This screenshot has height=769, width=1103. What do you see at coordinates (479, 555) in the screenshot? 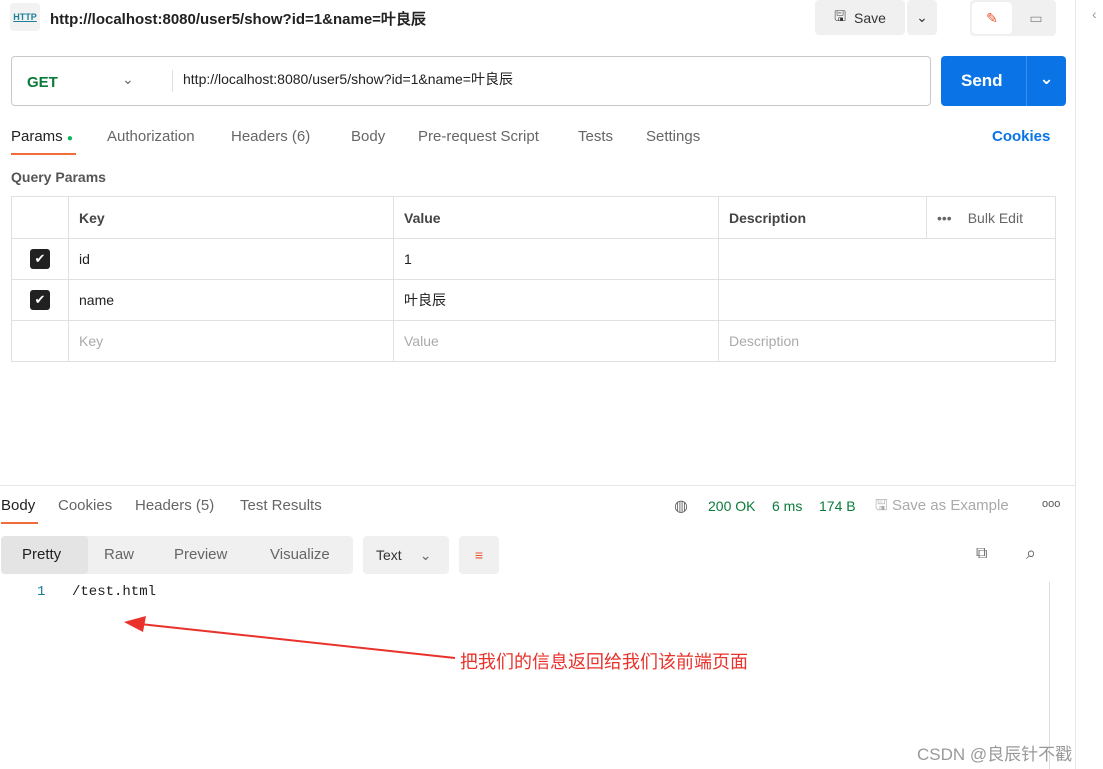
I see `wrap-lines-icon: ≡` at bounding box center [479, 555].